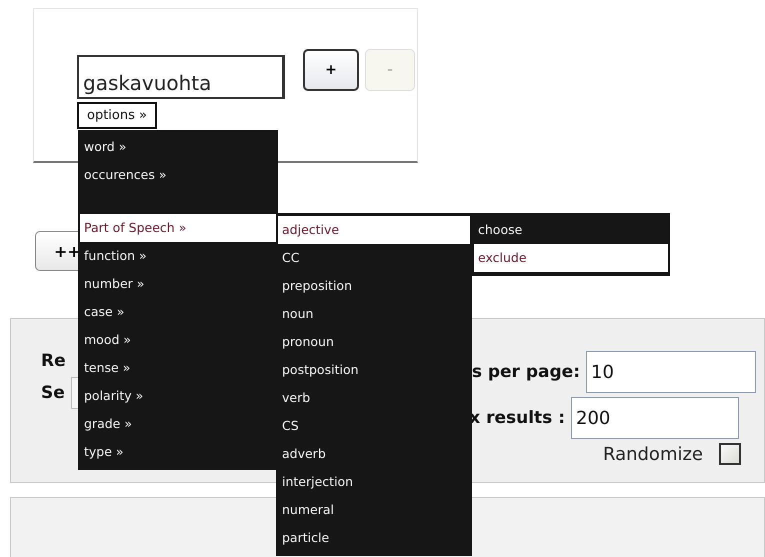 The height and width of the screenshot is (557, 765). What do you see at coordinates (374, 286) in the screenshot?
I see `menu-item: preposition` at bounding box center [374, 286].